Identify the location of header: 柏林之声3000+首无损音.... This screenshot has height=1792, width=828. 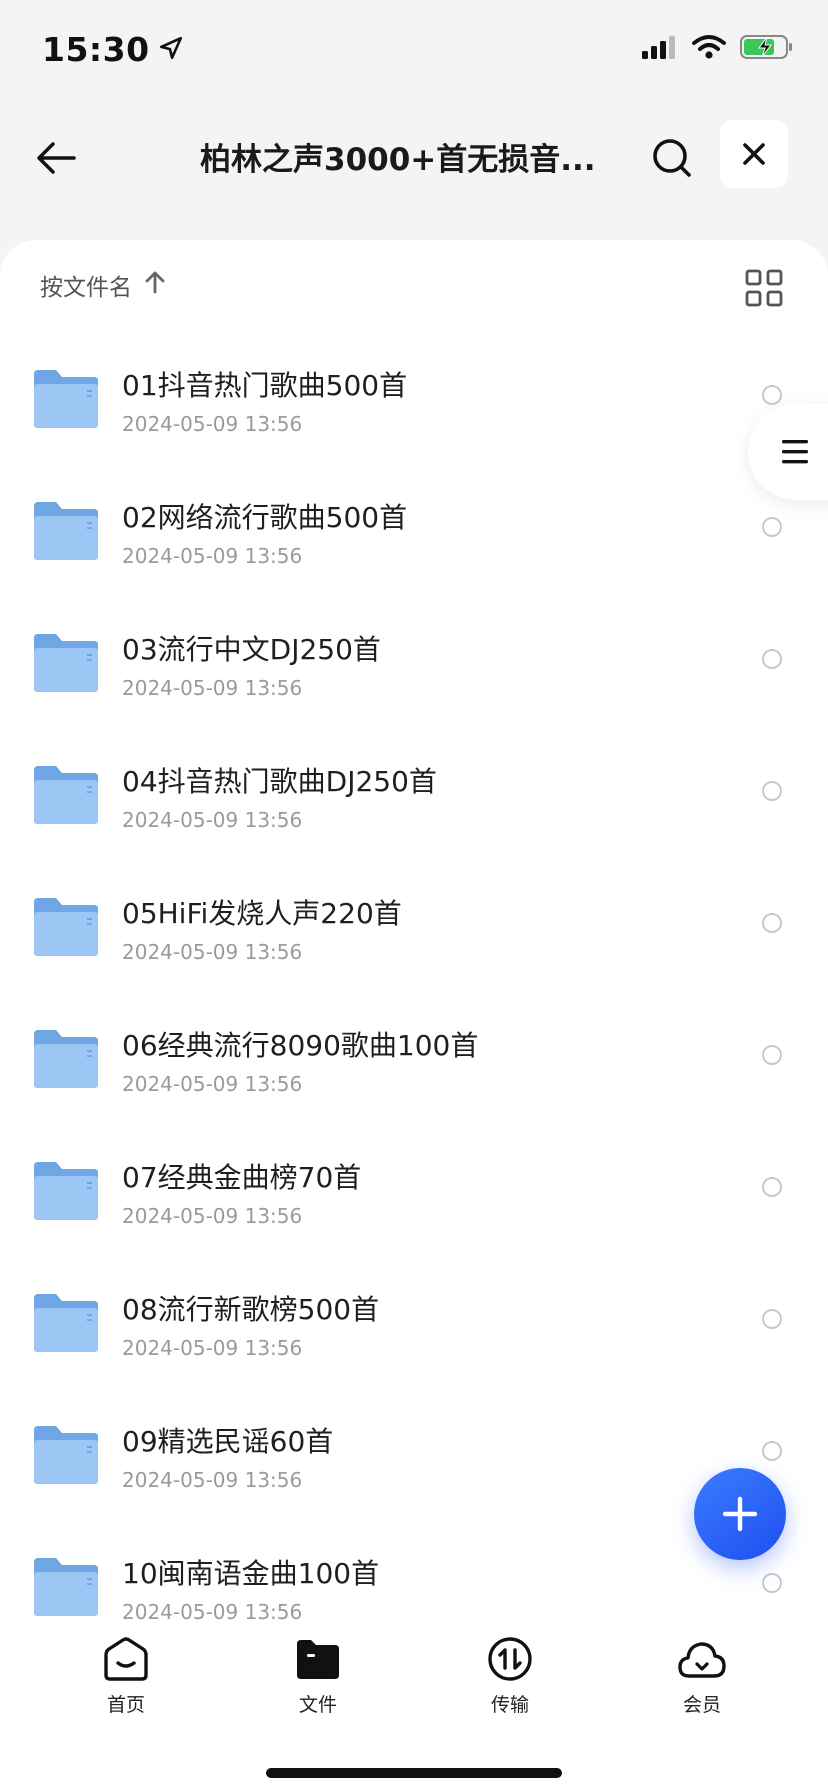
(414, 160).